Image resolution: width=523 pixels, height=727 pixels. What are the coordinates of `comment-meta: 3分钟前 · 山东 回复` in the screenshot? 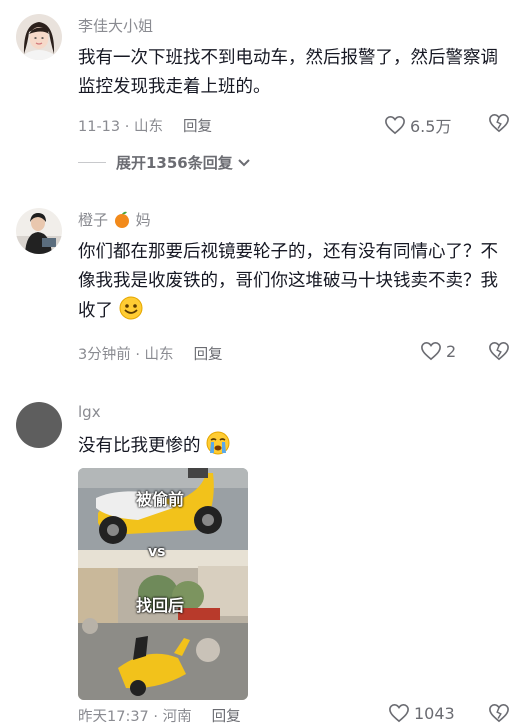 It's located at (150, 353).